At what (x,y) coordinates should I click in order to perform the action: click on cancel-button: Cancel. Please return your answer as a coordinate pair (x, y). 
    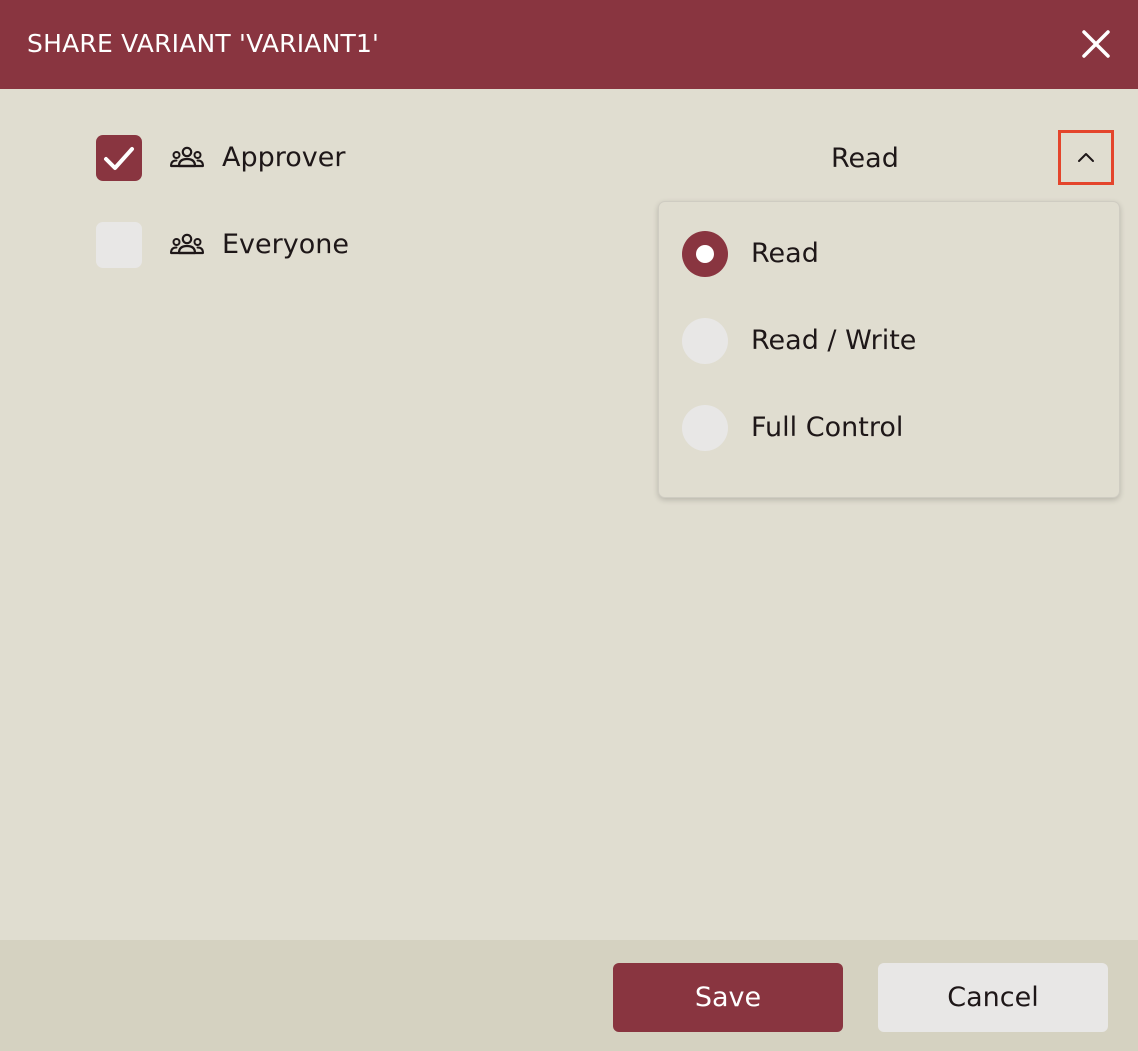
    Looking at the image, I should click on (993, 997).